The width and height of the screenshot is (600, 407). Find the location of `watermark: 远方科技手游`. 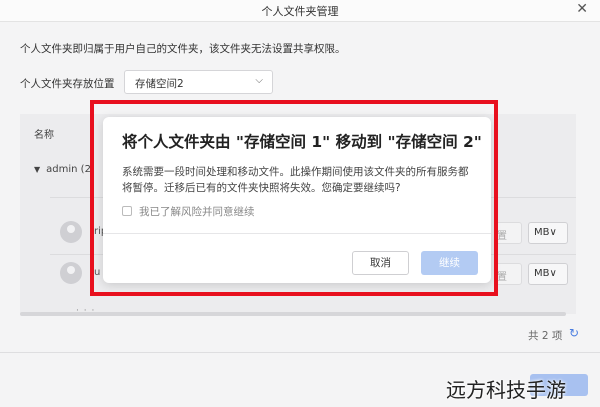

watermark: 远方科技手游 is located at coordinates (506, 390).